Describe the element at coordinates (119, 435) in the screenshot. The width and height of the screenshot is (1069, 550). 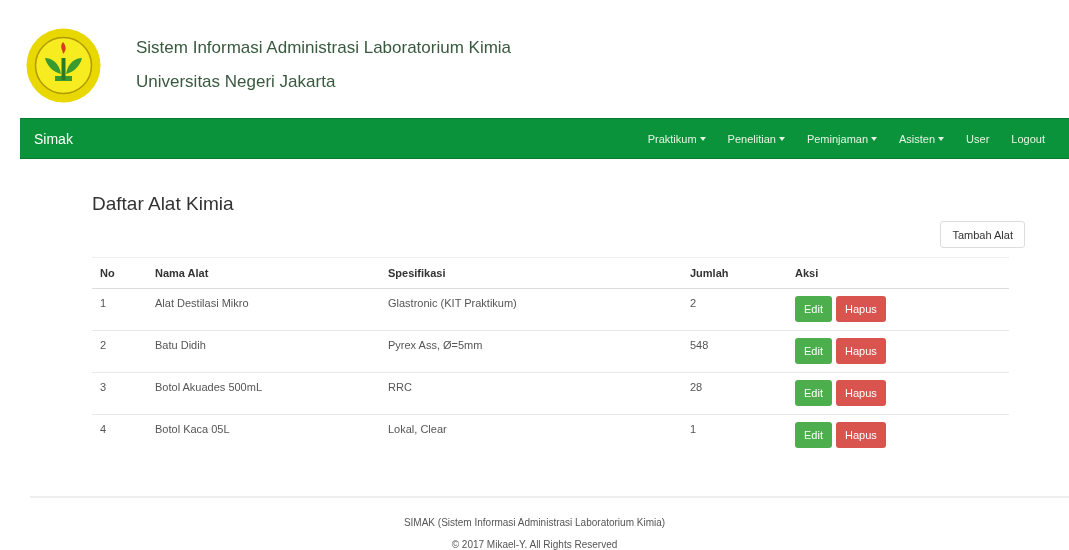
I see `table-cell: 4` at that location.